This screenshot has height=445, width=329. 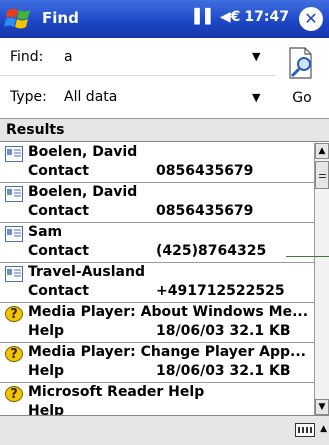 What do you see at coordinates (323, 429) in the screenshot?
I see `input-panel-arrow-icon: ▲` at bounding box center [323, 429].